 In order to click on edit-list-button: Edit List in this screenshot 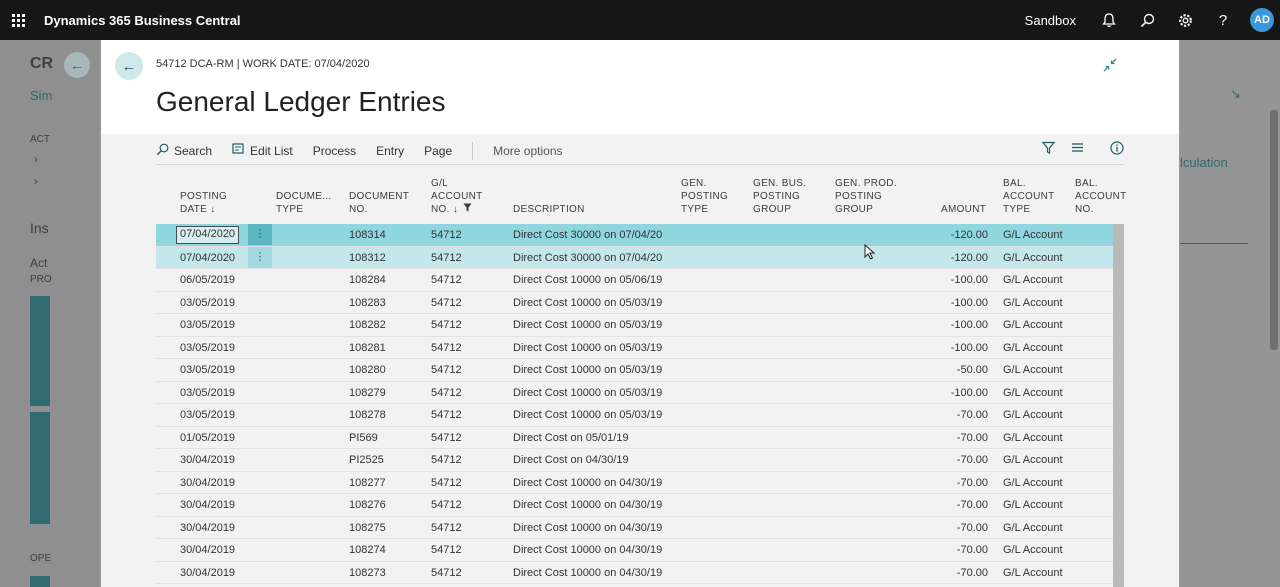, I will do `click(262, 150)`.